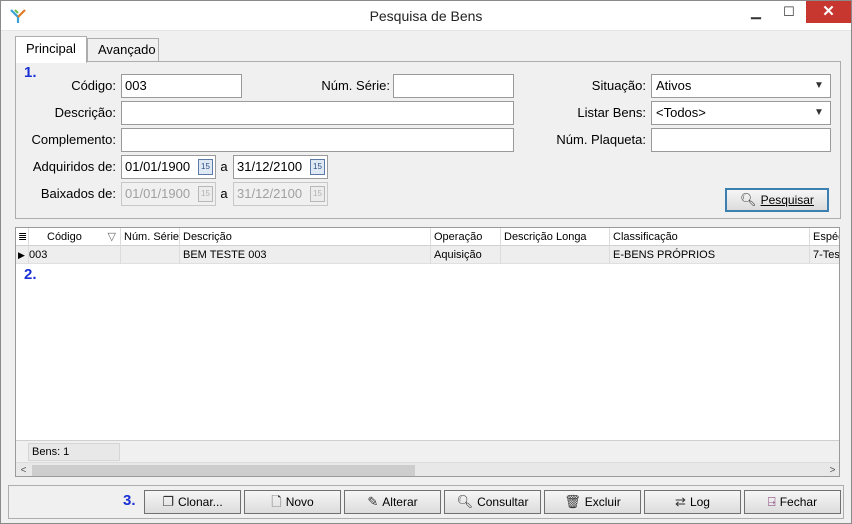  Describe the element at coordinates (601, 139) in the screenshot. I see `num-plaqueta-label: Núm. Plaqueta:` at that location.